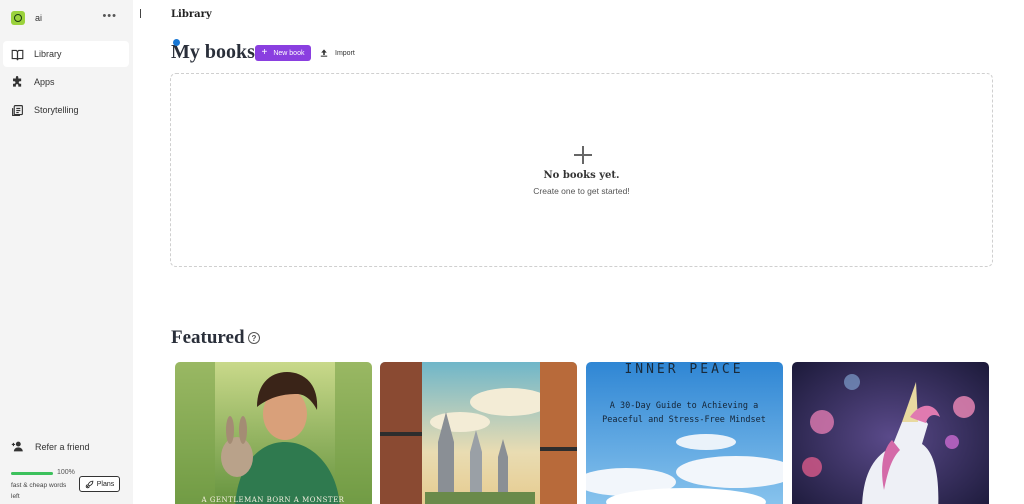 The width and height of the screenshot is (1024, 504). I want to click on book-cover-title: A GENTLEMAN BORN A MONSTER, so click(273, 500).